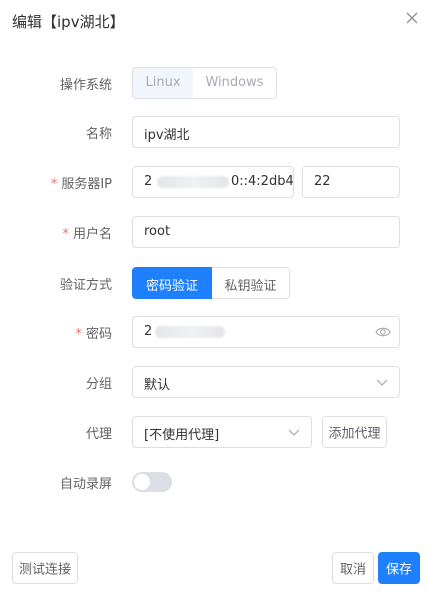 The image size is (429, 594). I want to click on test-connection-label: 测试连接, so click(44, 570).